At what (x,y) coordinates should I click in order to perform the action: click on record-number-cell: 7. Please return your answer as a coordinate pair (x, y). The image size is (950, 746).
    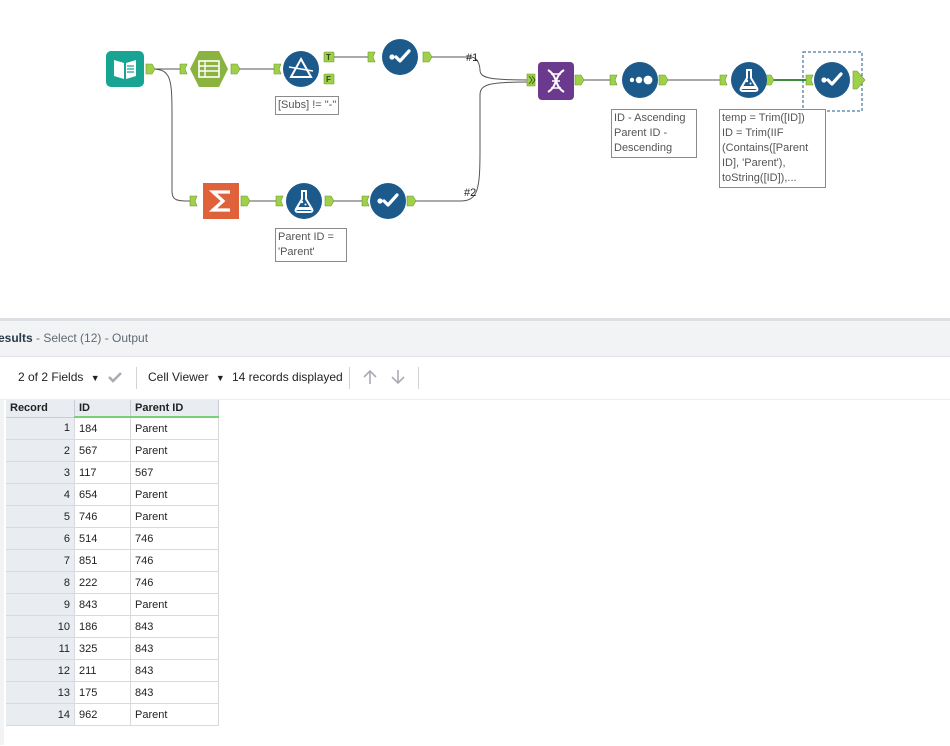
    Looking at the image, I should click on (40, 560).